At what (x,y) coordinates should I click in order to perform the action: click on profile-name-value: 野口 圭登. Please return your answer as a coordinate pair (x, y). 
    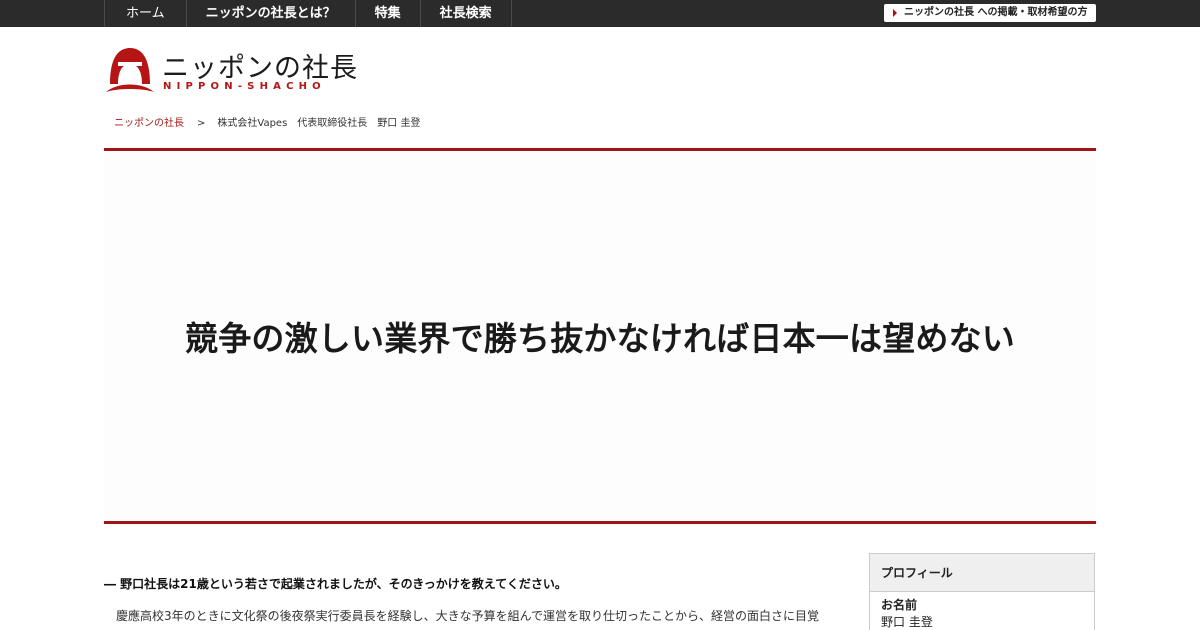
    Looking at the image, I should click on (907, 622).